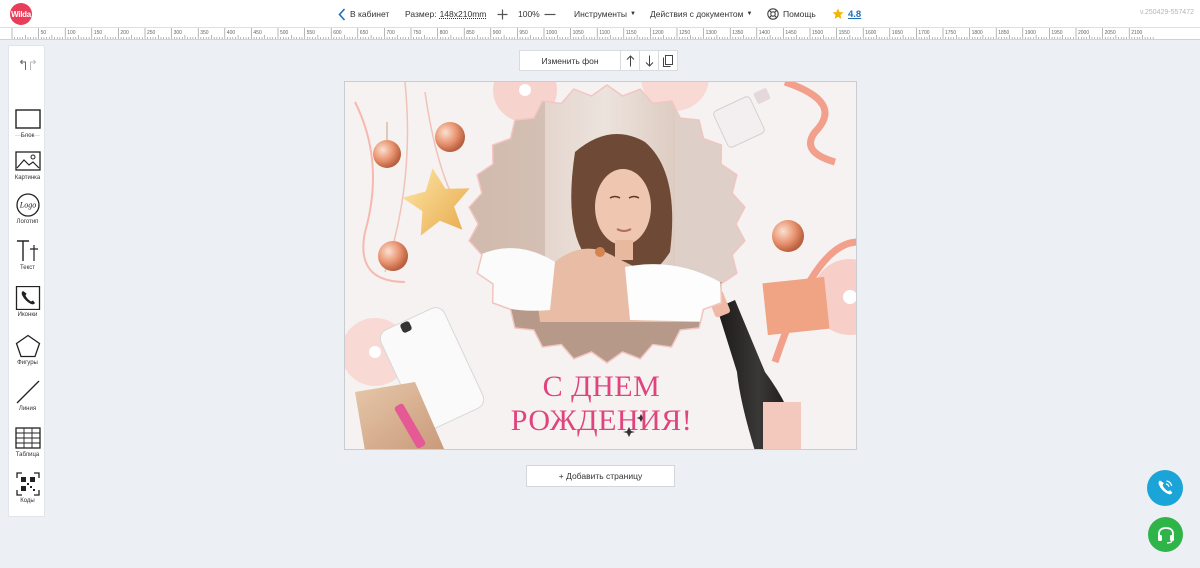  Describe the element at coordinates (28, 298) in the screenshot. I see `phone-icon` at that location.